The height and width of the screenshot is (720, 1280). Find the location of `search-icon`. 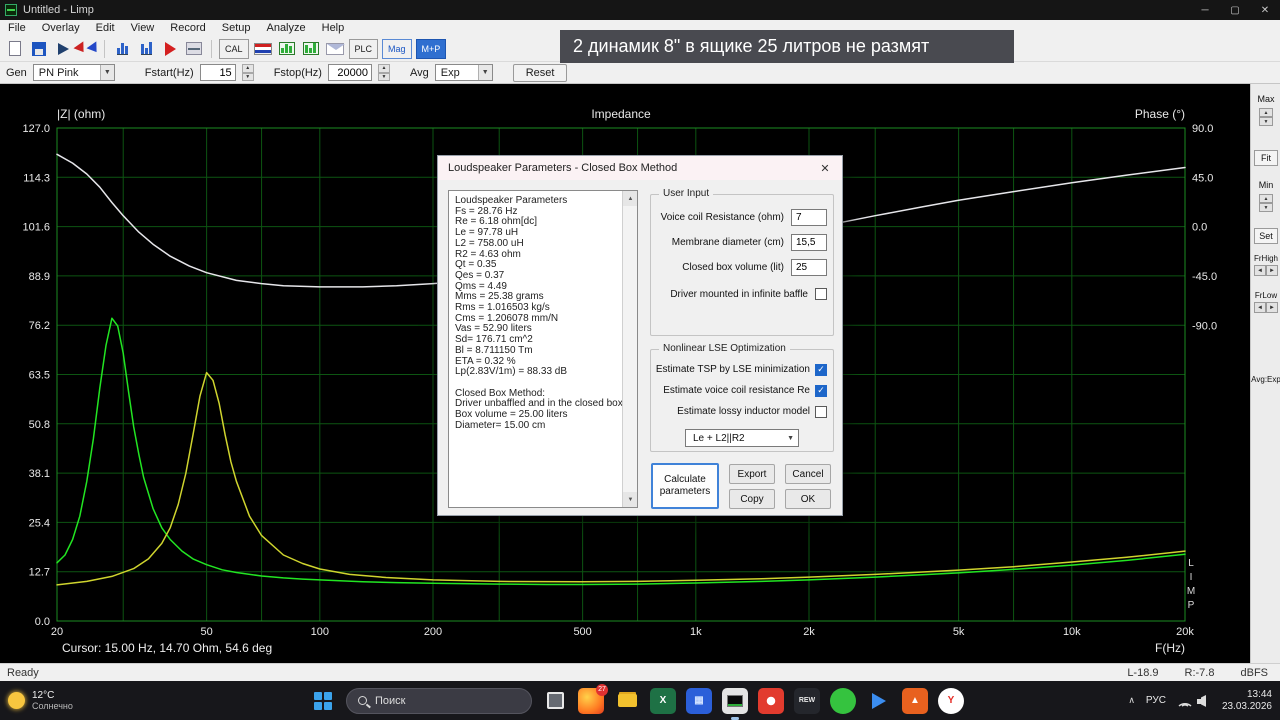

search-icon is located at coordinates (362, 700).